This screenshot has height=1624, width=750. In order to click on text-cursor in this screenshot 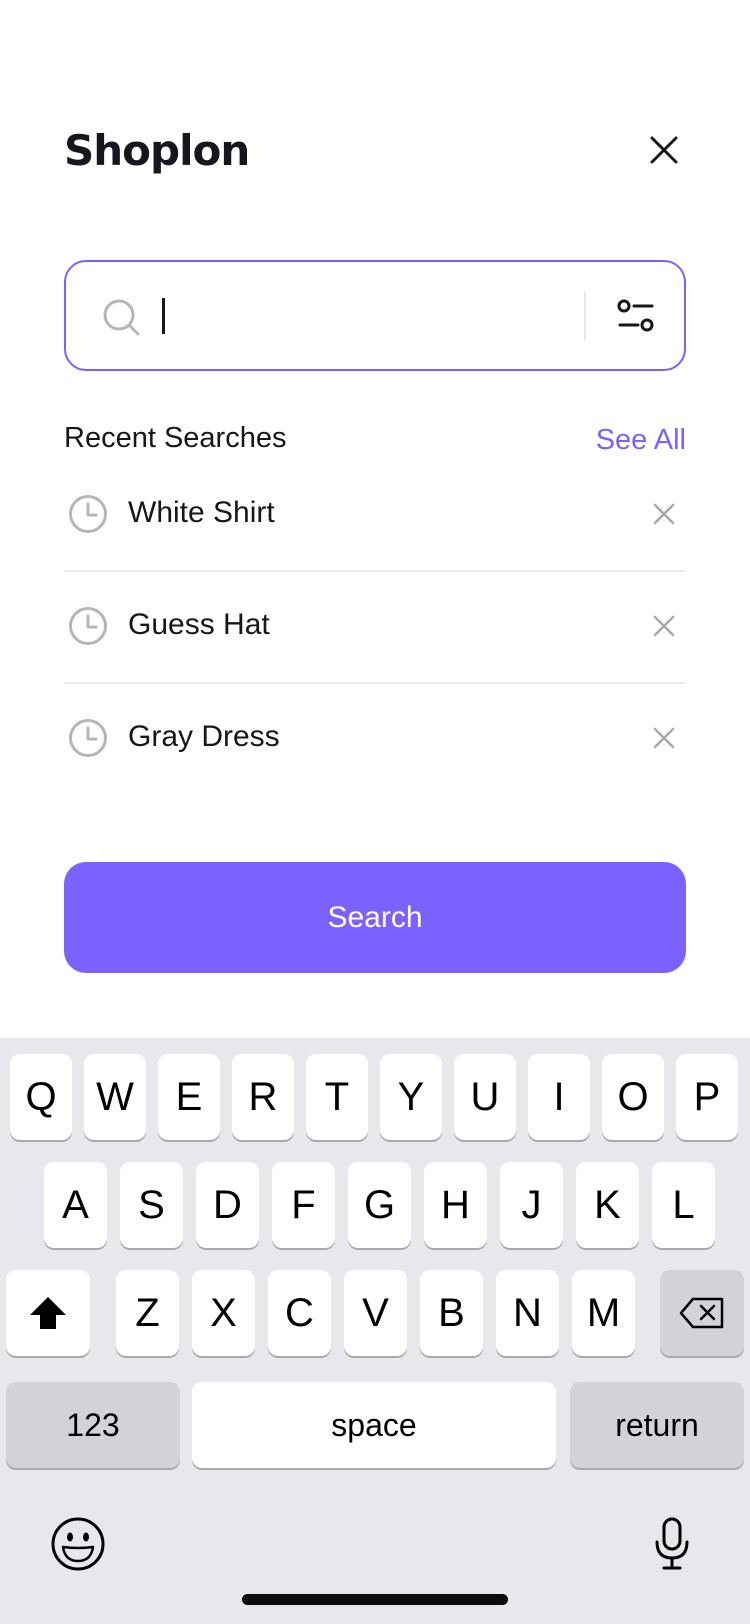, I will do `click(163, 316)`.